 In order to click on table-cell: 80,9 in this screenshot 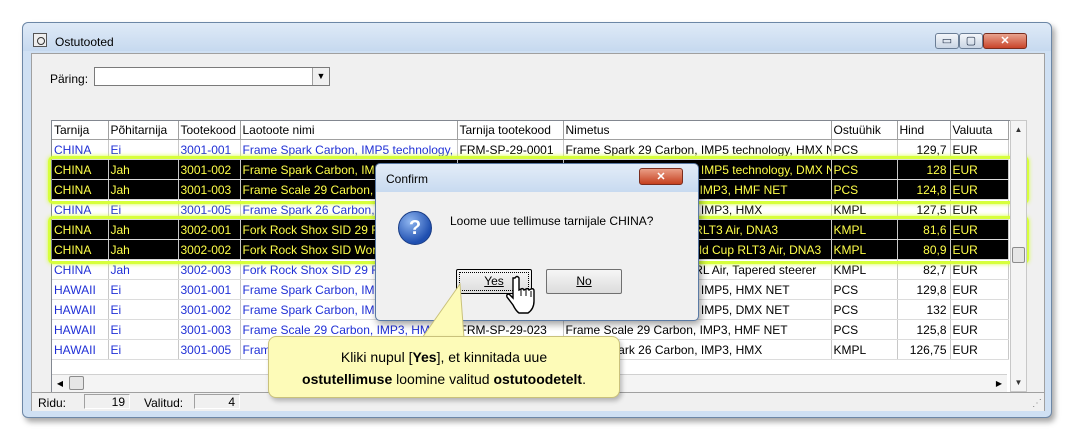, I will do `click(924, 249)`.